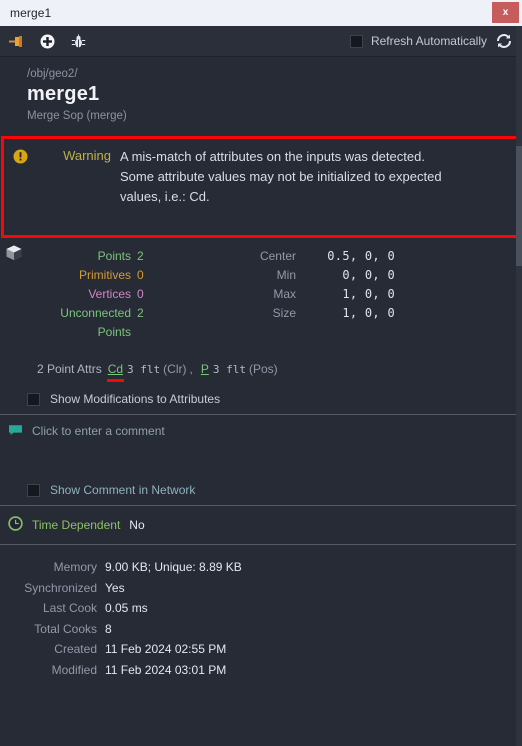 The width and height of the screenshot is (522, 746). What do you see at coordinates (69, 608) in the screenshot?
I see `info-label: Last Cook` at bounding box center [69, 608].